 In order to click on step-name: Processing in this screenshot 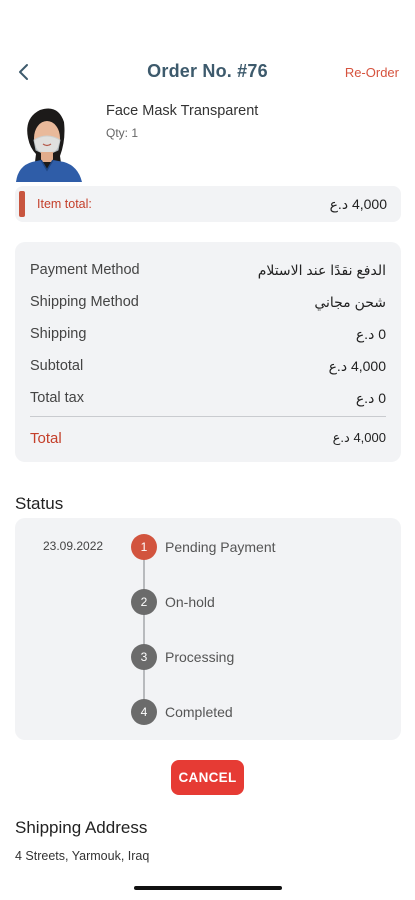, I will do `click(200, 657)`.